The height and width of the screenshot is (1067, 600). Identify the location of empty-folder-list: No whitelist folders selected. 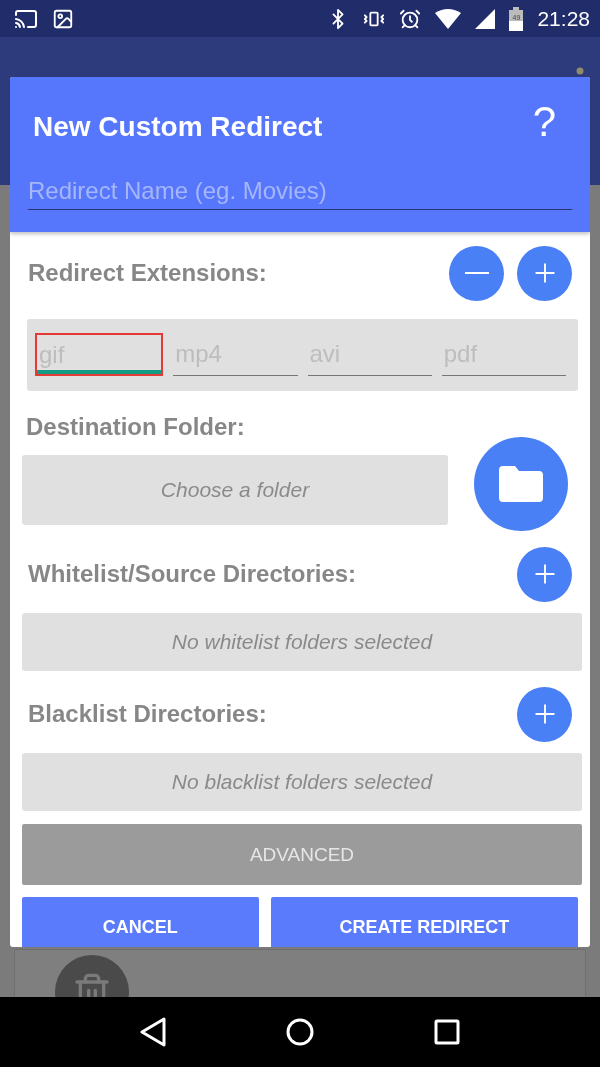
(302, 642).